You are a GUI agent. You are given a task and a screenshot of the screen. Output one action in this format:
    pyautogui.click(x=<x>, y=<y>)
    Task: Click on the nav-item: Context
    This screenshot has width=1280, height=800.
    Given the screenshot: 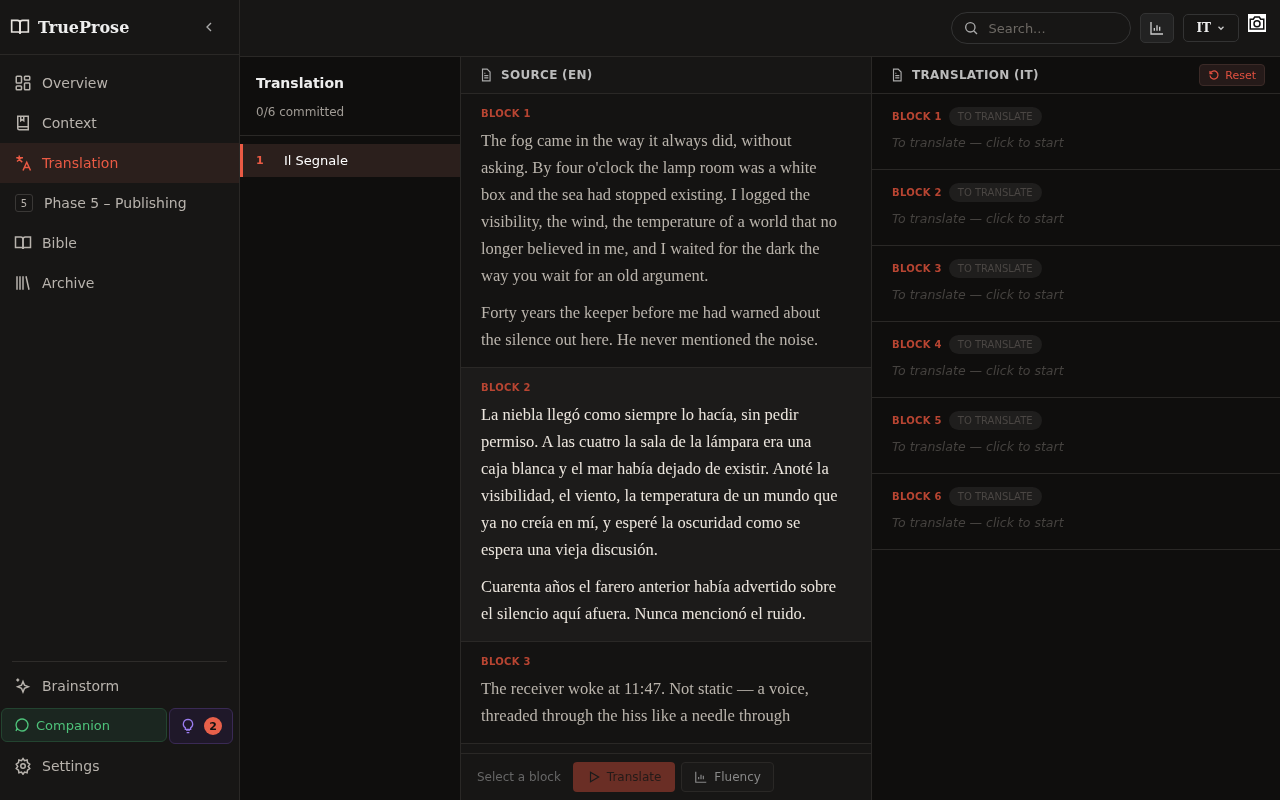 What is the action you would take?
    pyautogui.click(x=119, y=123)
    